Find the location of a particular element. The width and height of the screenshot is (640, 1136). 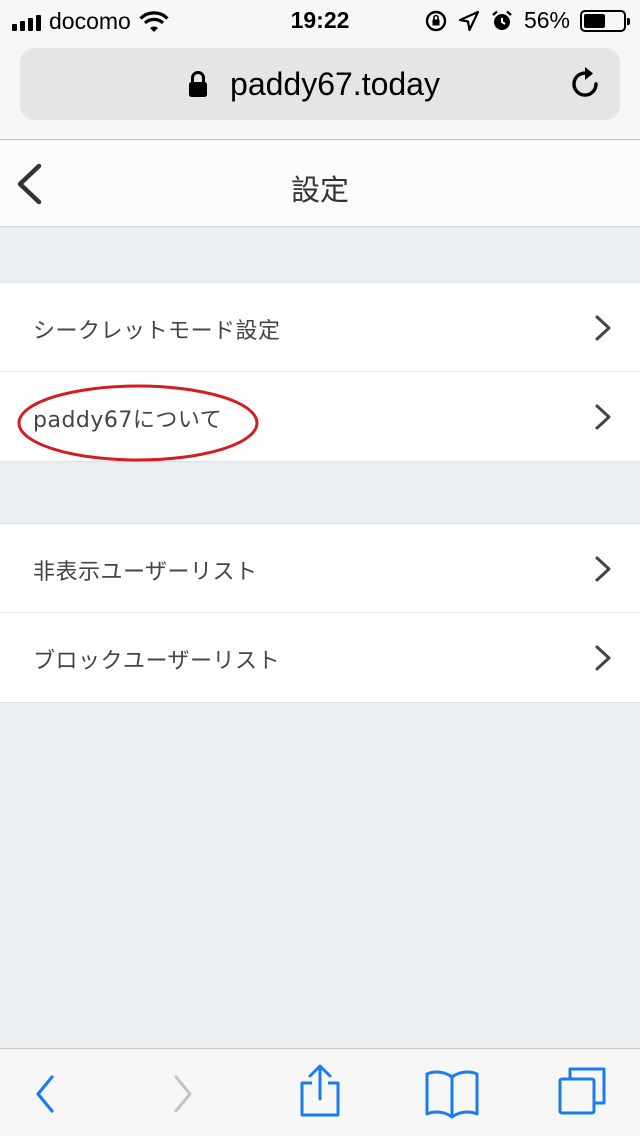

page-title: 設定 is located at coordinates (319, 190).